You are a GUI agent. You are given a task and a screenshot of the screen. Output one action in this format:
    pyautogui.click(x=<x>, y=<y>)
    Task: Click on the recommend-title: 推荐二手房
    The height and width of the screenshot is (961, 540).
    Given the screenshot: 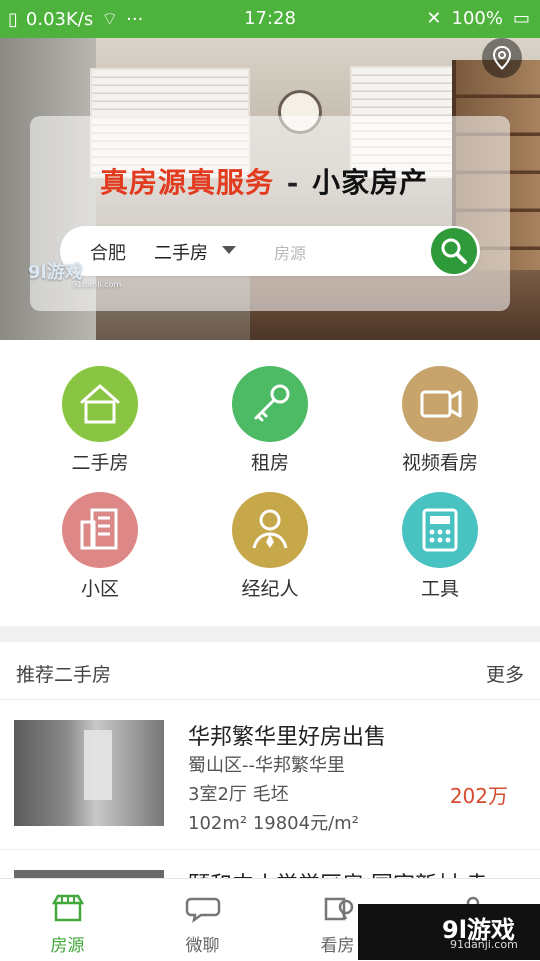 What is the action you would take?
    pyautogui.click(x=64, y=675)
    